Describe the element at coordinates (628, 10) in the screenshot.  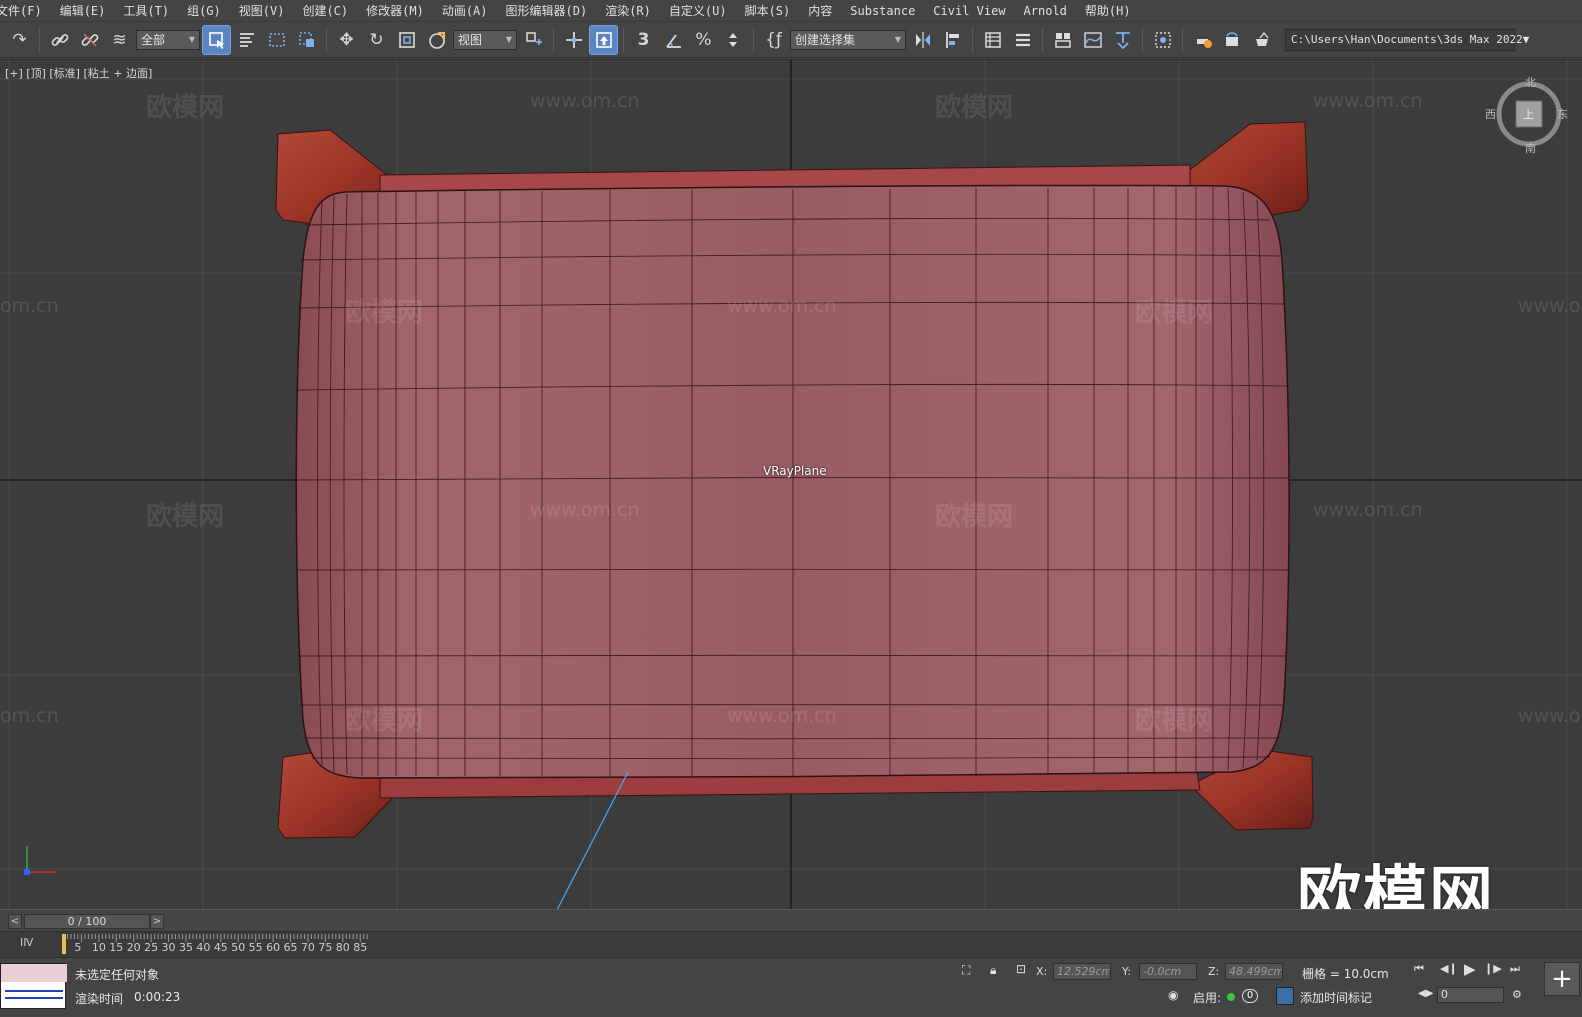
I see `menu-item: 渲染(R)` at that location.